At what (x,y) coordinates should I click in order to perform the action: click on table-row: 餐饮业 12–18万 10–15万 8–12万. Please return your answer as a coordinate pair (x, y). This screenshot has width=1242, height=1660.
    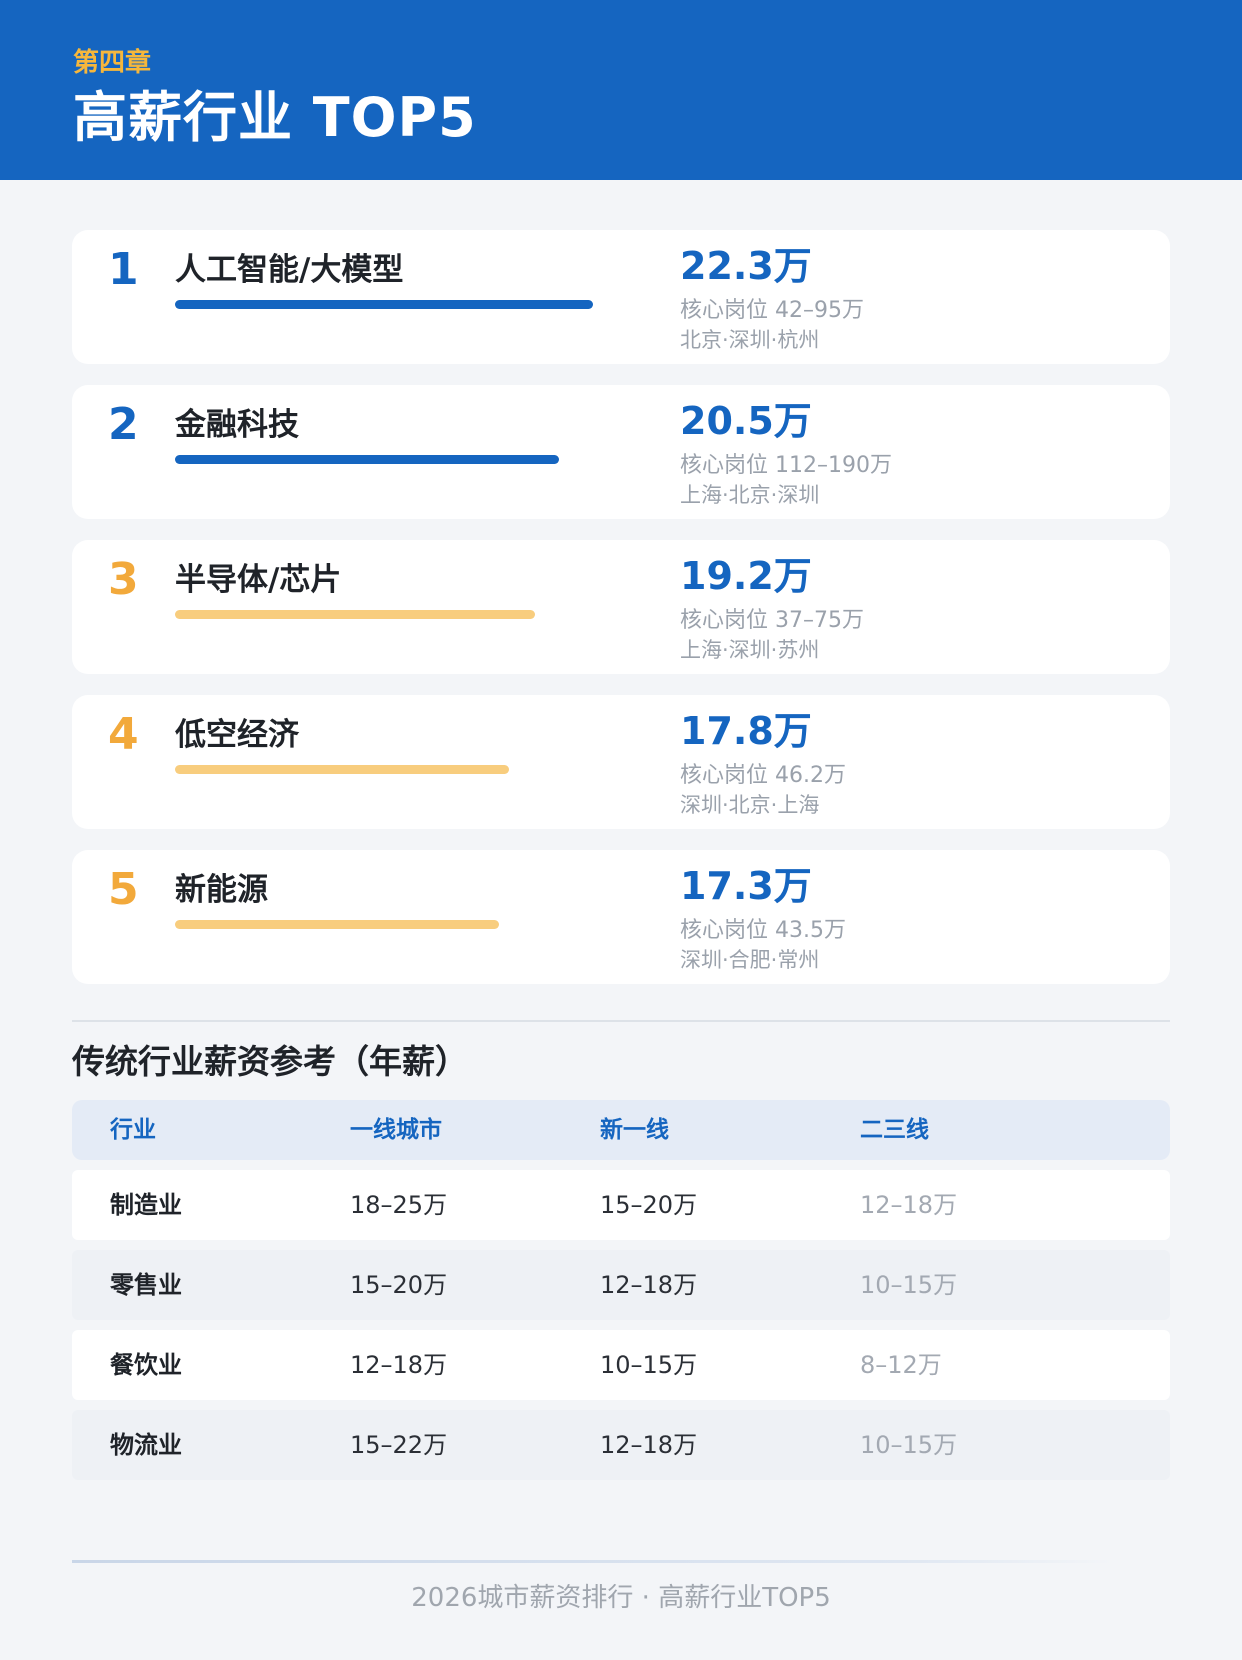
    Looking at the image, I should click on (621, 1365).